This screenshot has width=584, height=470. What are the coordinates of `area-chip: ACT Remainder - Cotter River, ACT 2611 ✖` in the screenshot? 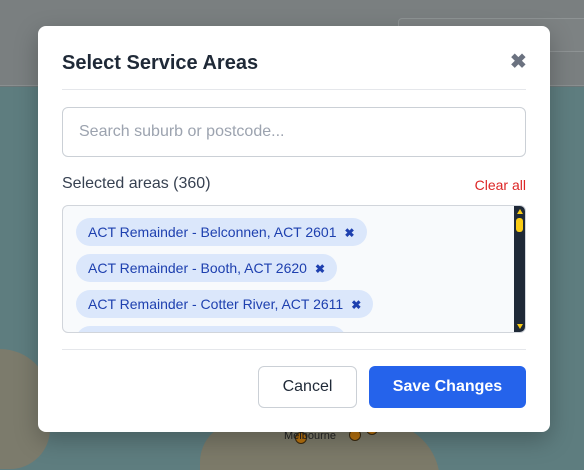 It's located at (225, 304).